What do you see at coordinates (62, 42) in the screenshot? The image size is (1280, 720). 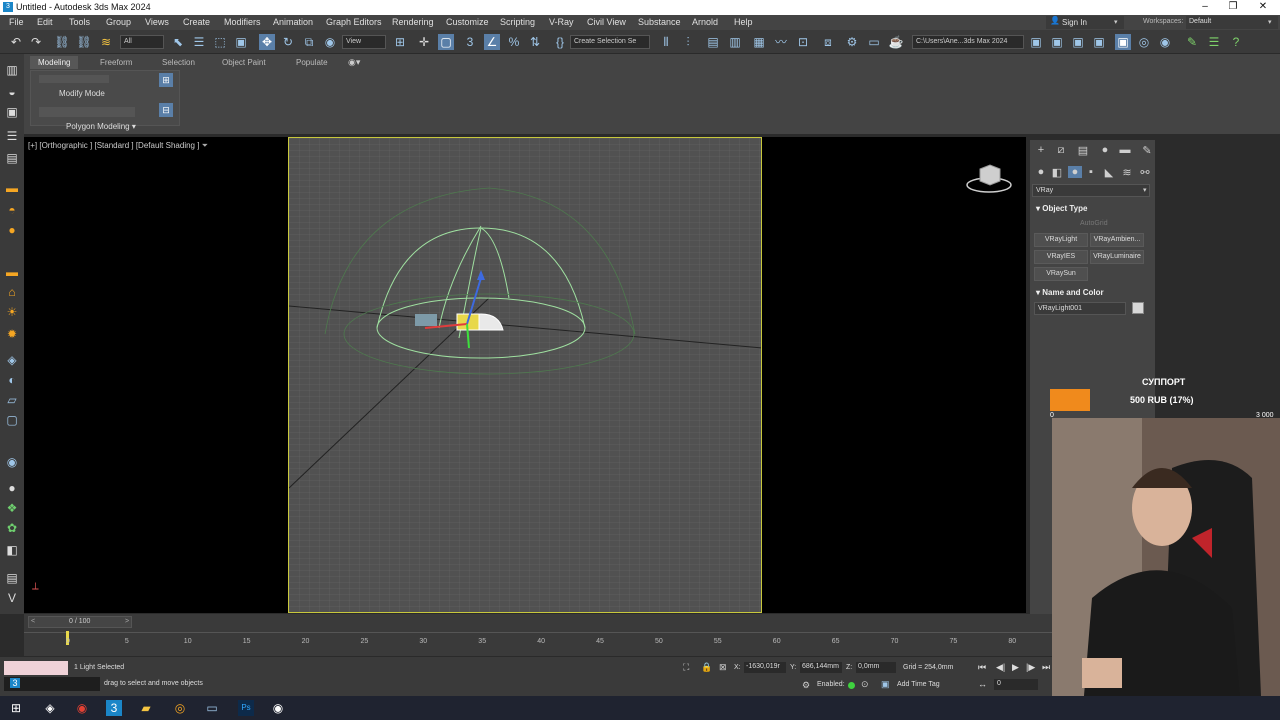 I see `link-icon: ⛓` at bounding box center [62, 42].